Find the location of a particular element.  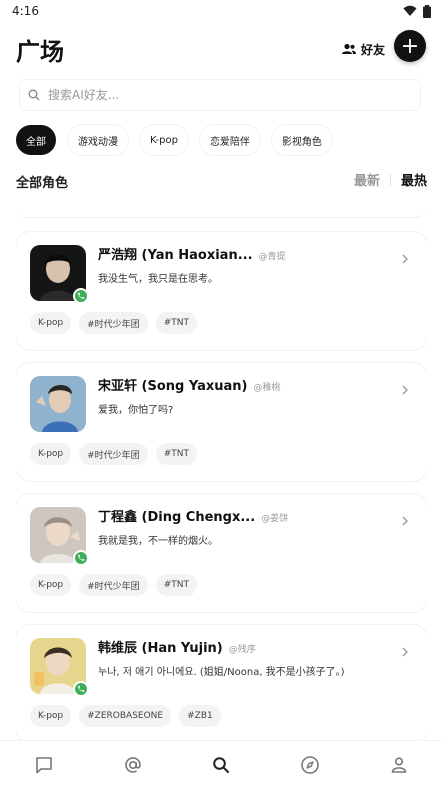

name-row: 严浩翔 (Yan Haoxian... @青提 is located at coordinates (248, 253).